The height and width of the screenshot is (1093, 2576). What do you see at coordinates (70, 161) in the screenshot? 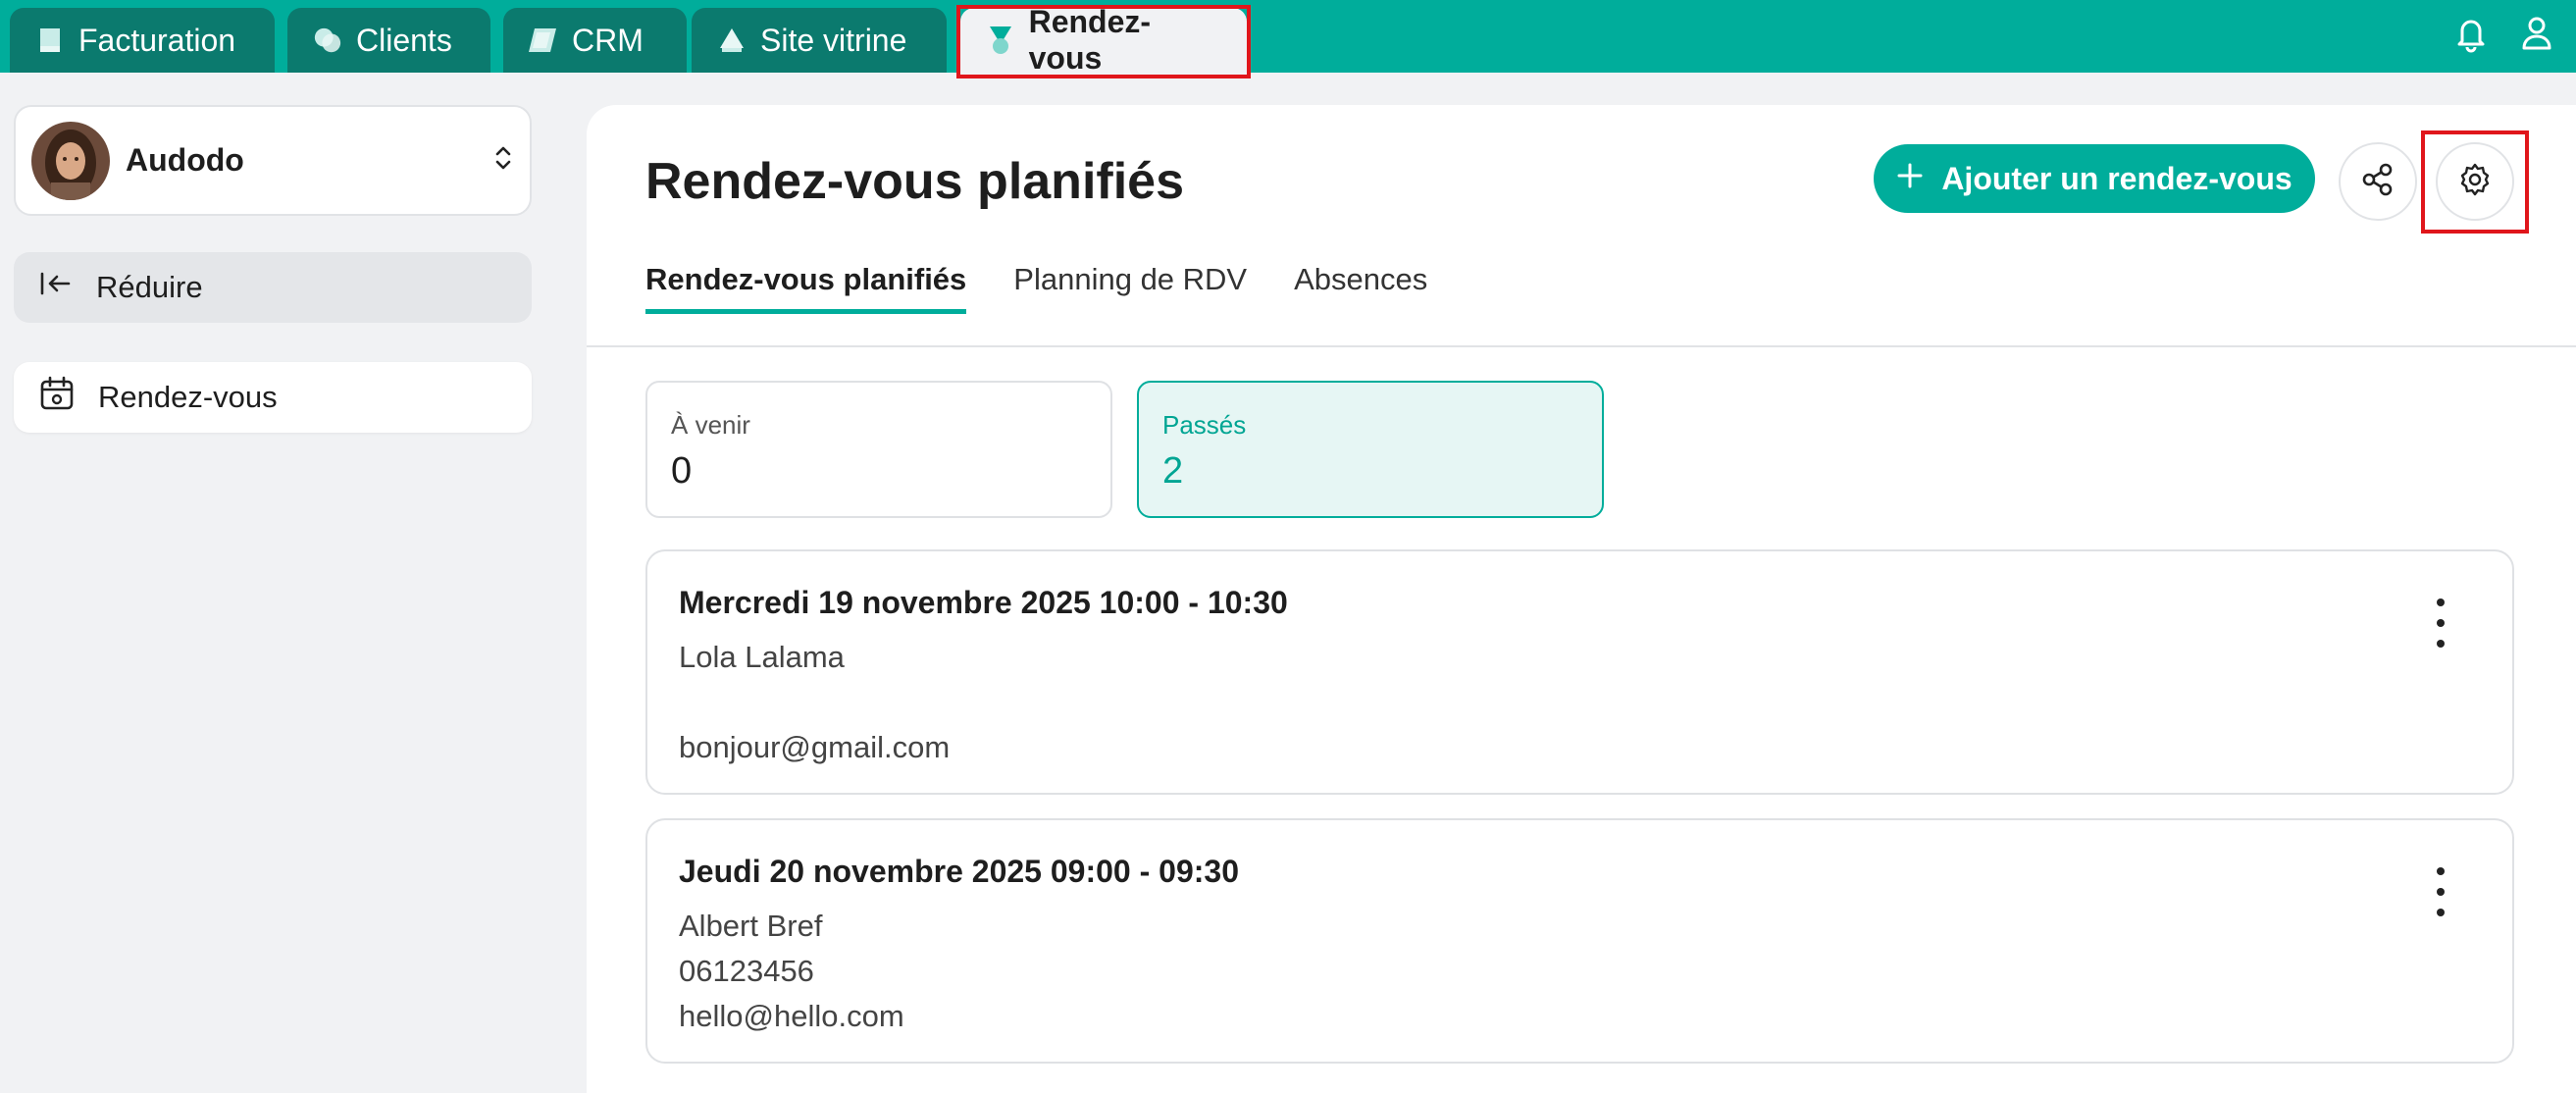
I see `avatar` at bounding box center [70, 161].